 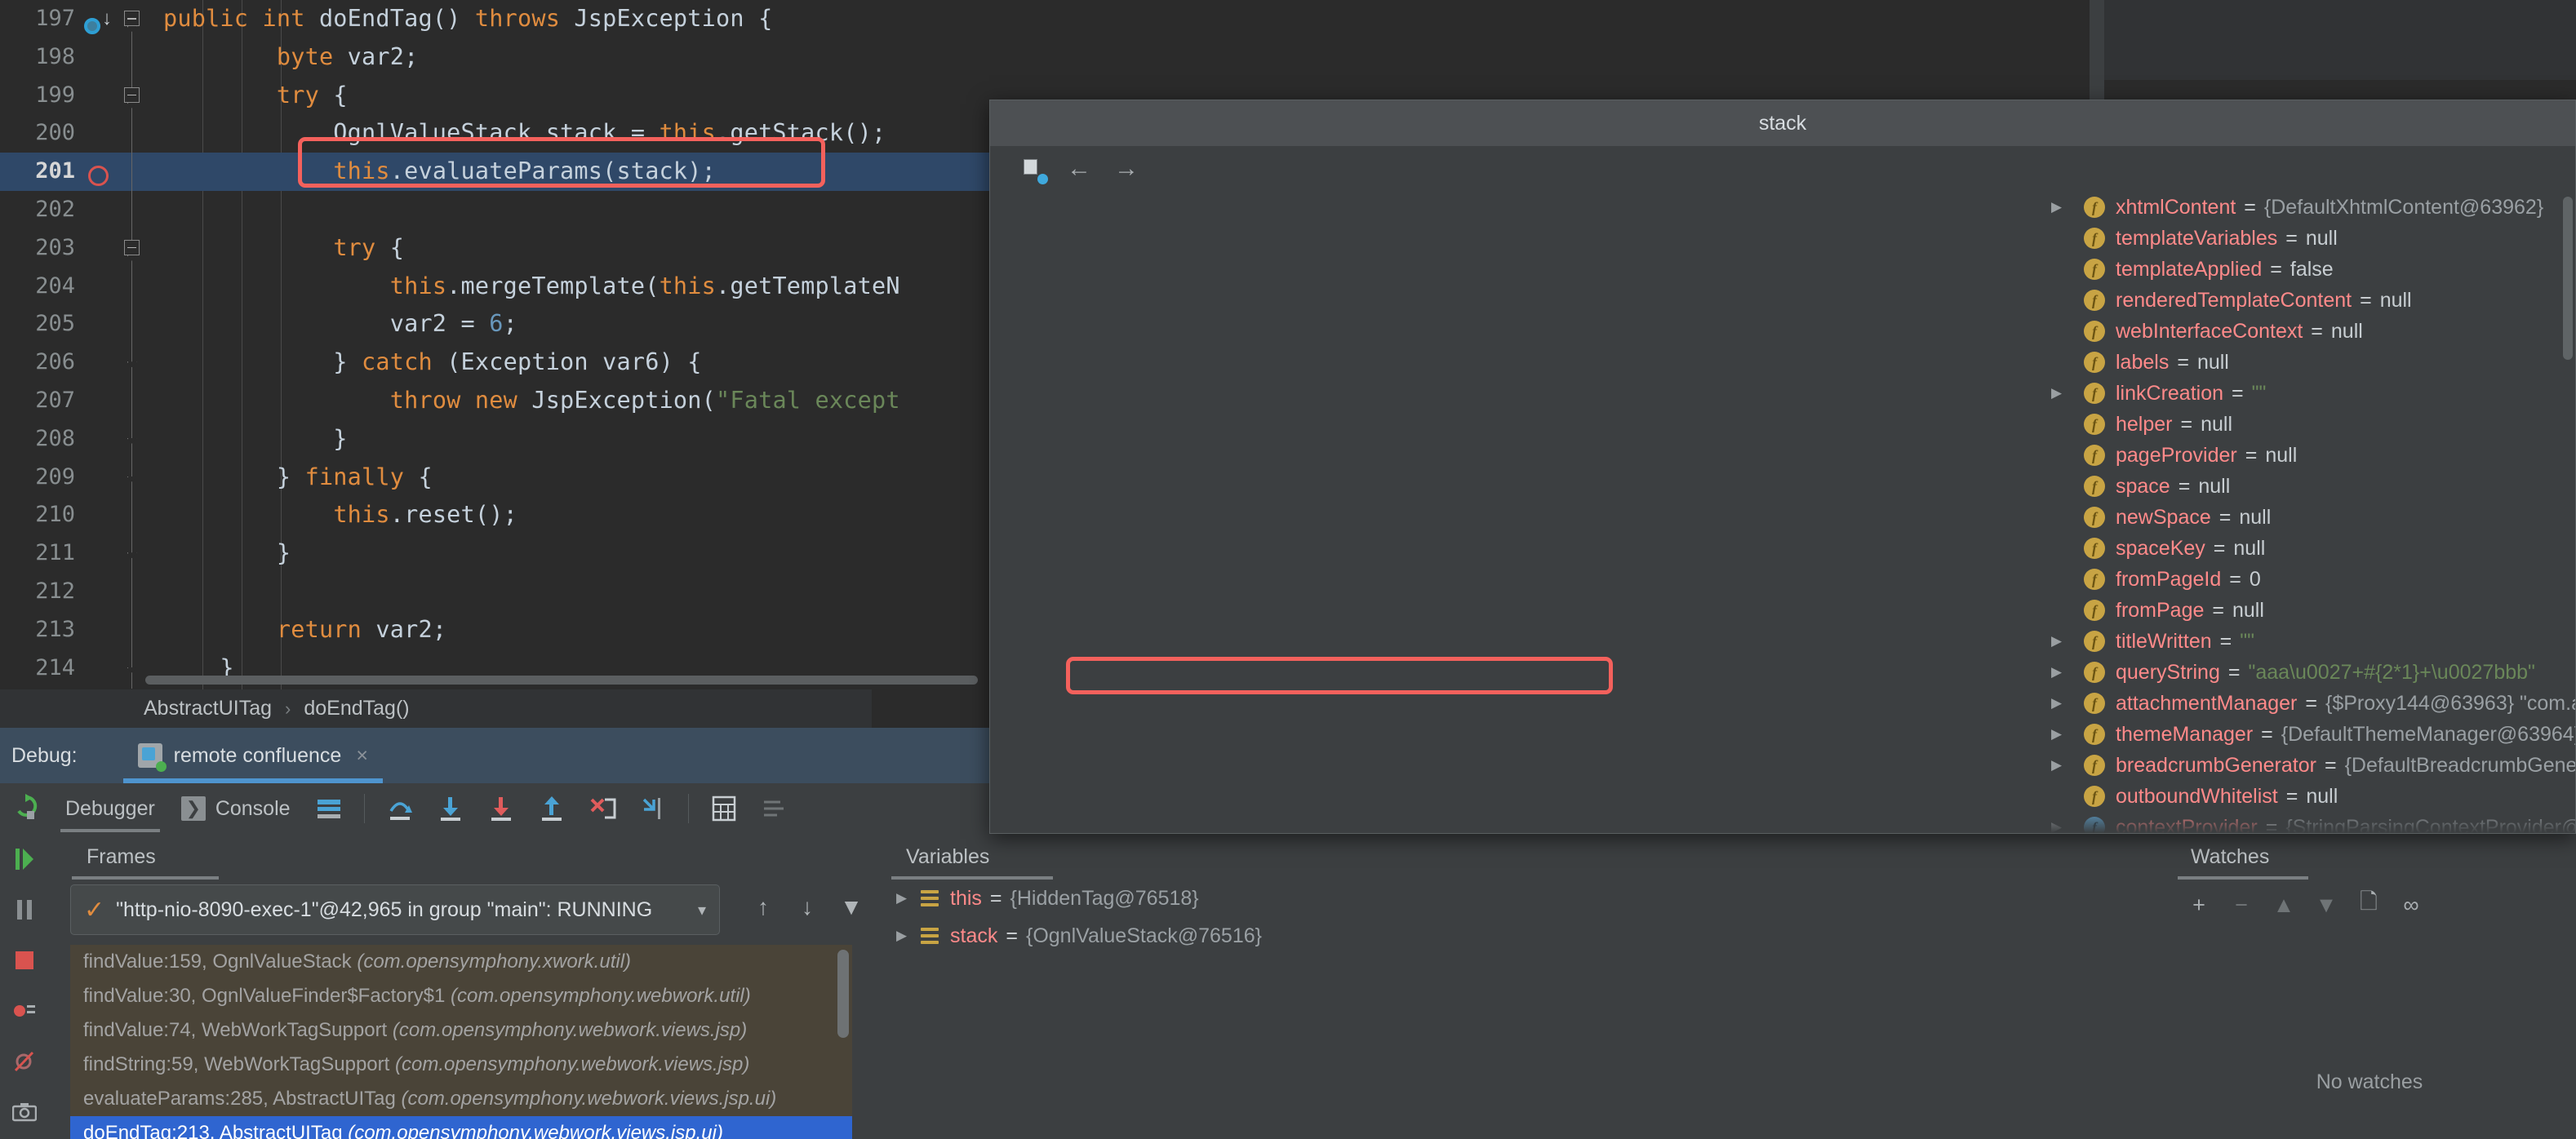 What do you see at coordinates (208, 708) in the screenshot?
I see `breadcrumb-class: AbstractUITag` at bounding box center [208, 708].